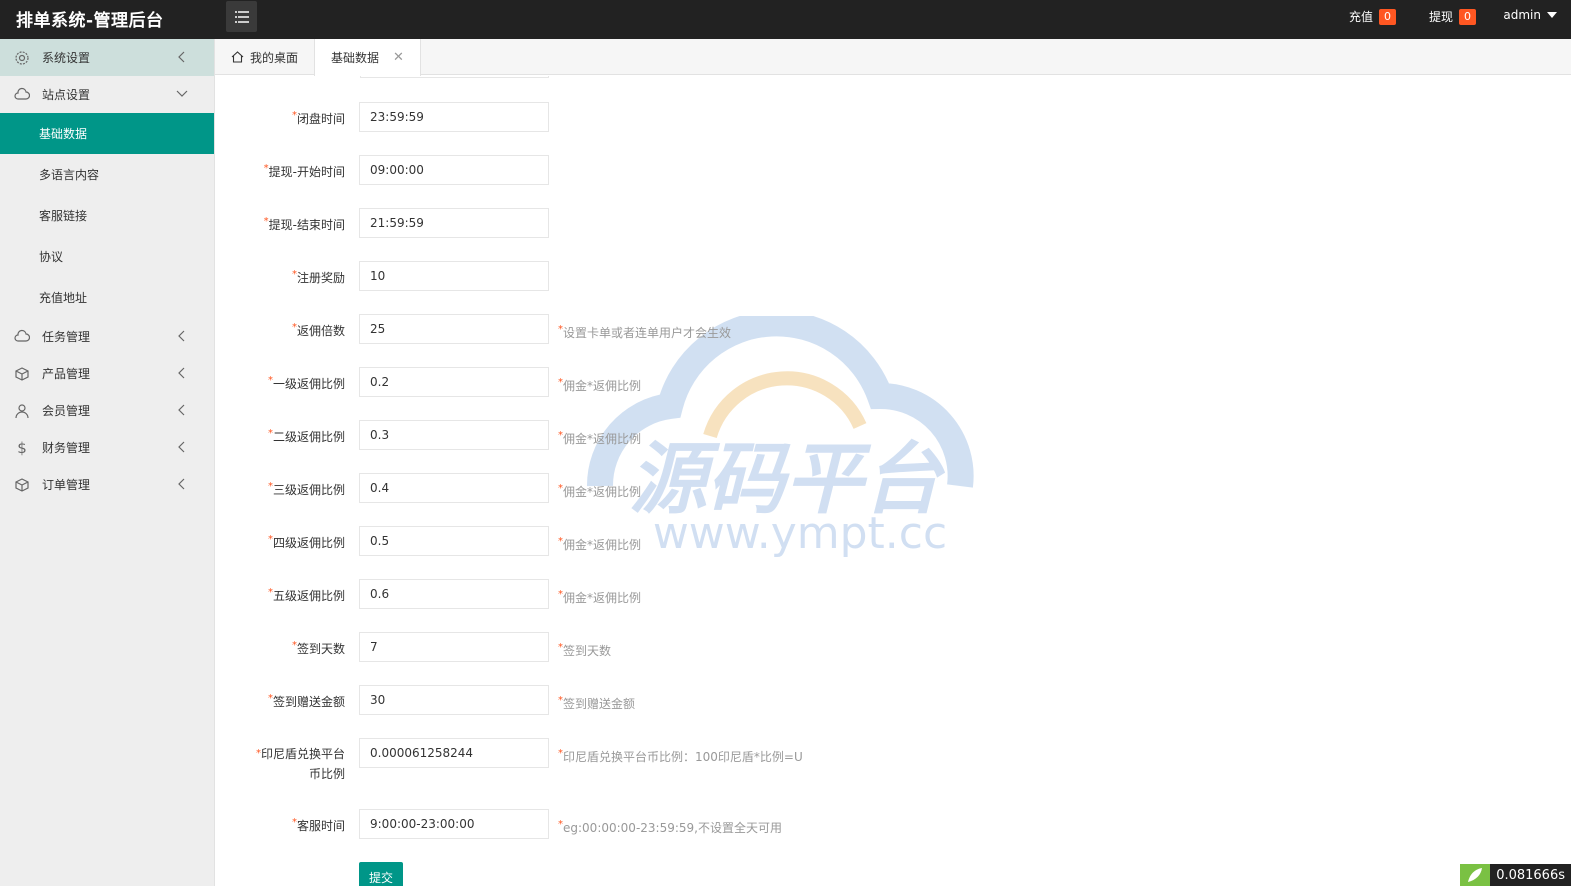 The width and height of the screenshot is (1571, 886). I want to click on field-label: *客服时间, so click(318, 825).